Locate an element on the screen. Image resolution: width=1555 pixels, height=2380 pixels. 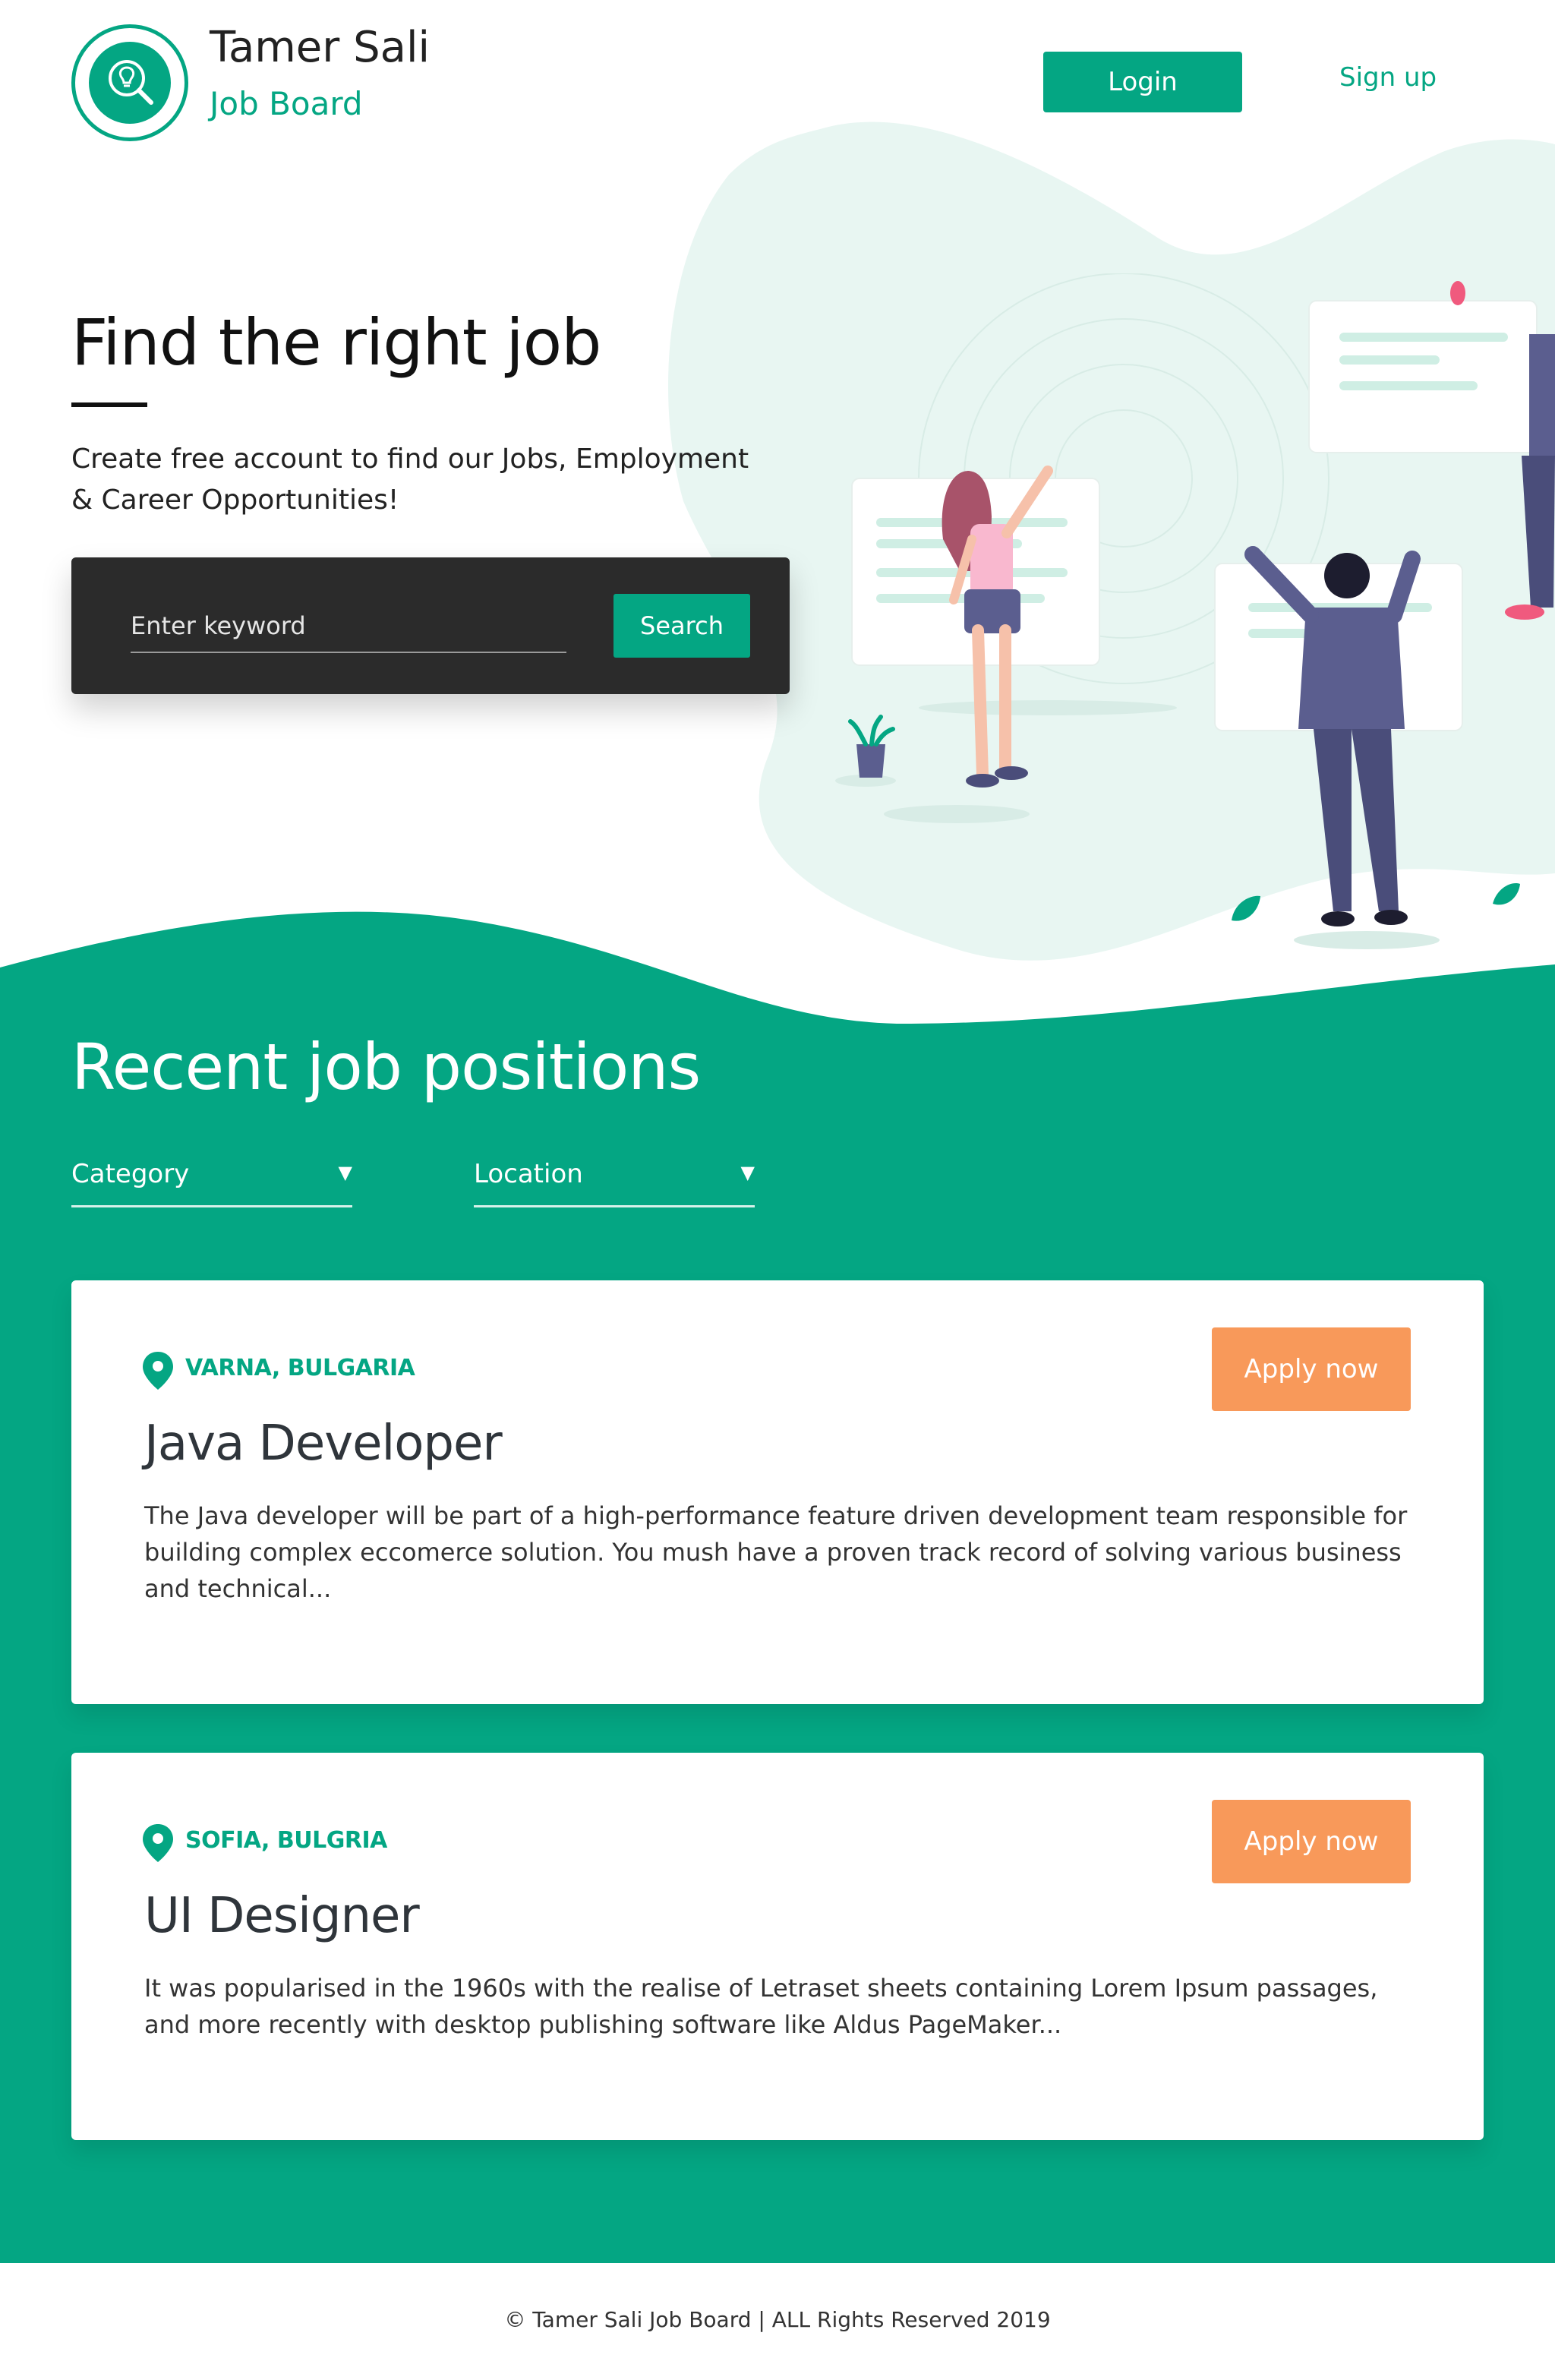
brand-name: Tamer Sali is located at coordinates (320, 47).